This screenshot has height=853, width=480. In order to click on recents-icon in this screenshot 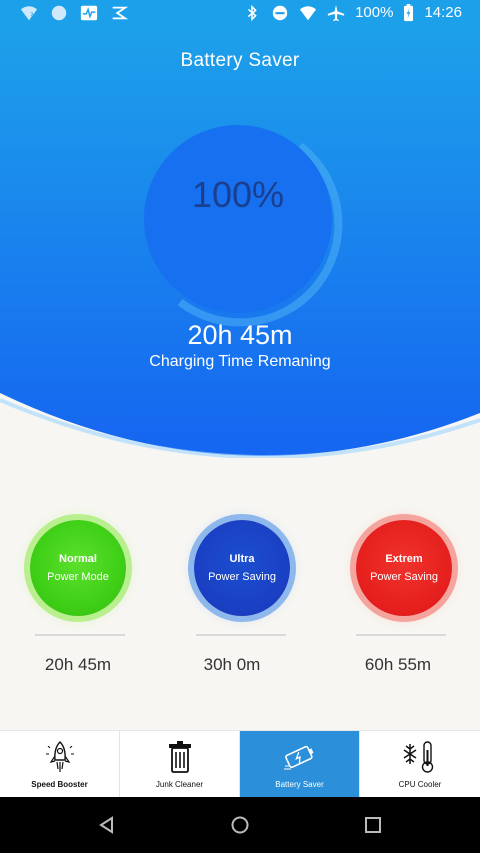, I will do `click(373, 825)`.